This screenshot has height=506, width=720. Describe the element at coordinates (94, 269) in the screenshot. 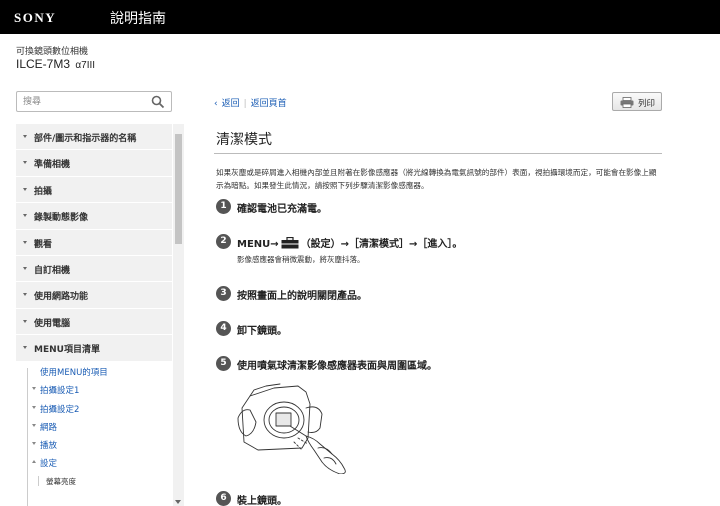

I see `sidebar-item-customize: 自訂相機` at that location.